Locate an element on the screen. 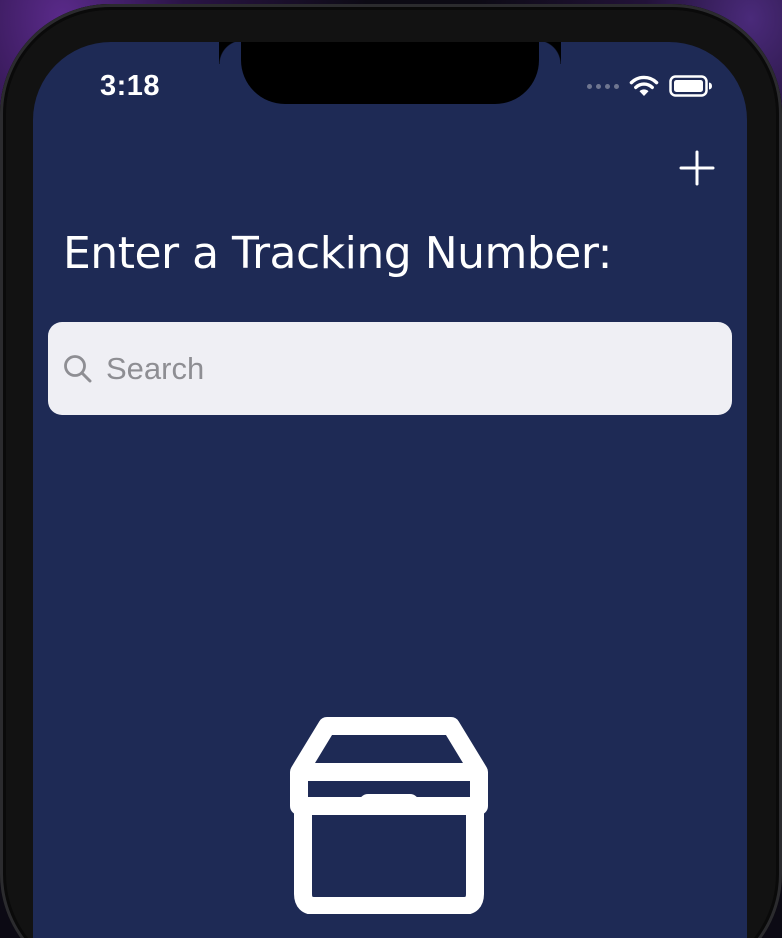  status-indicators is located at coordinates (650, 86).